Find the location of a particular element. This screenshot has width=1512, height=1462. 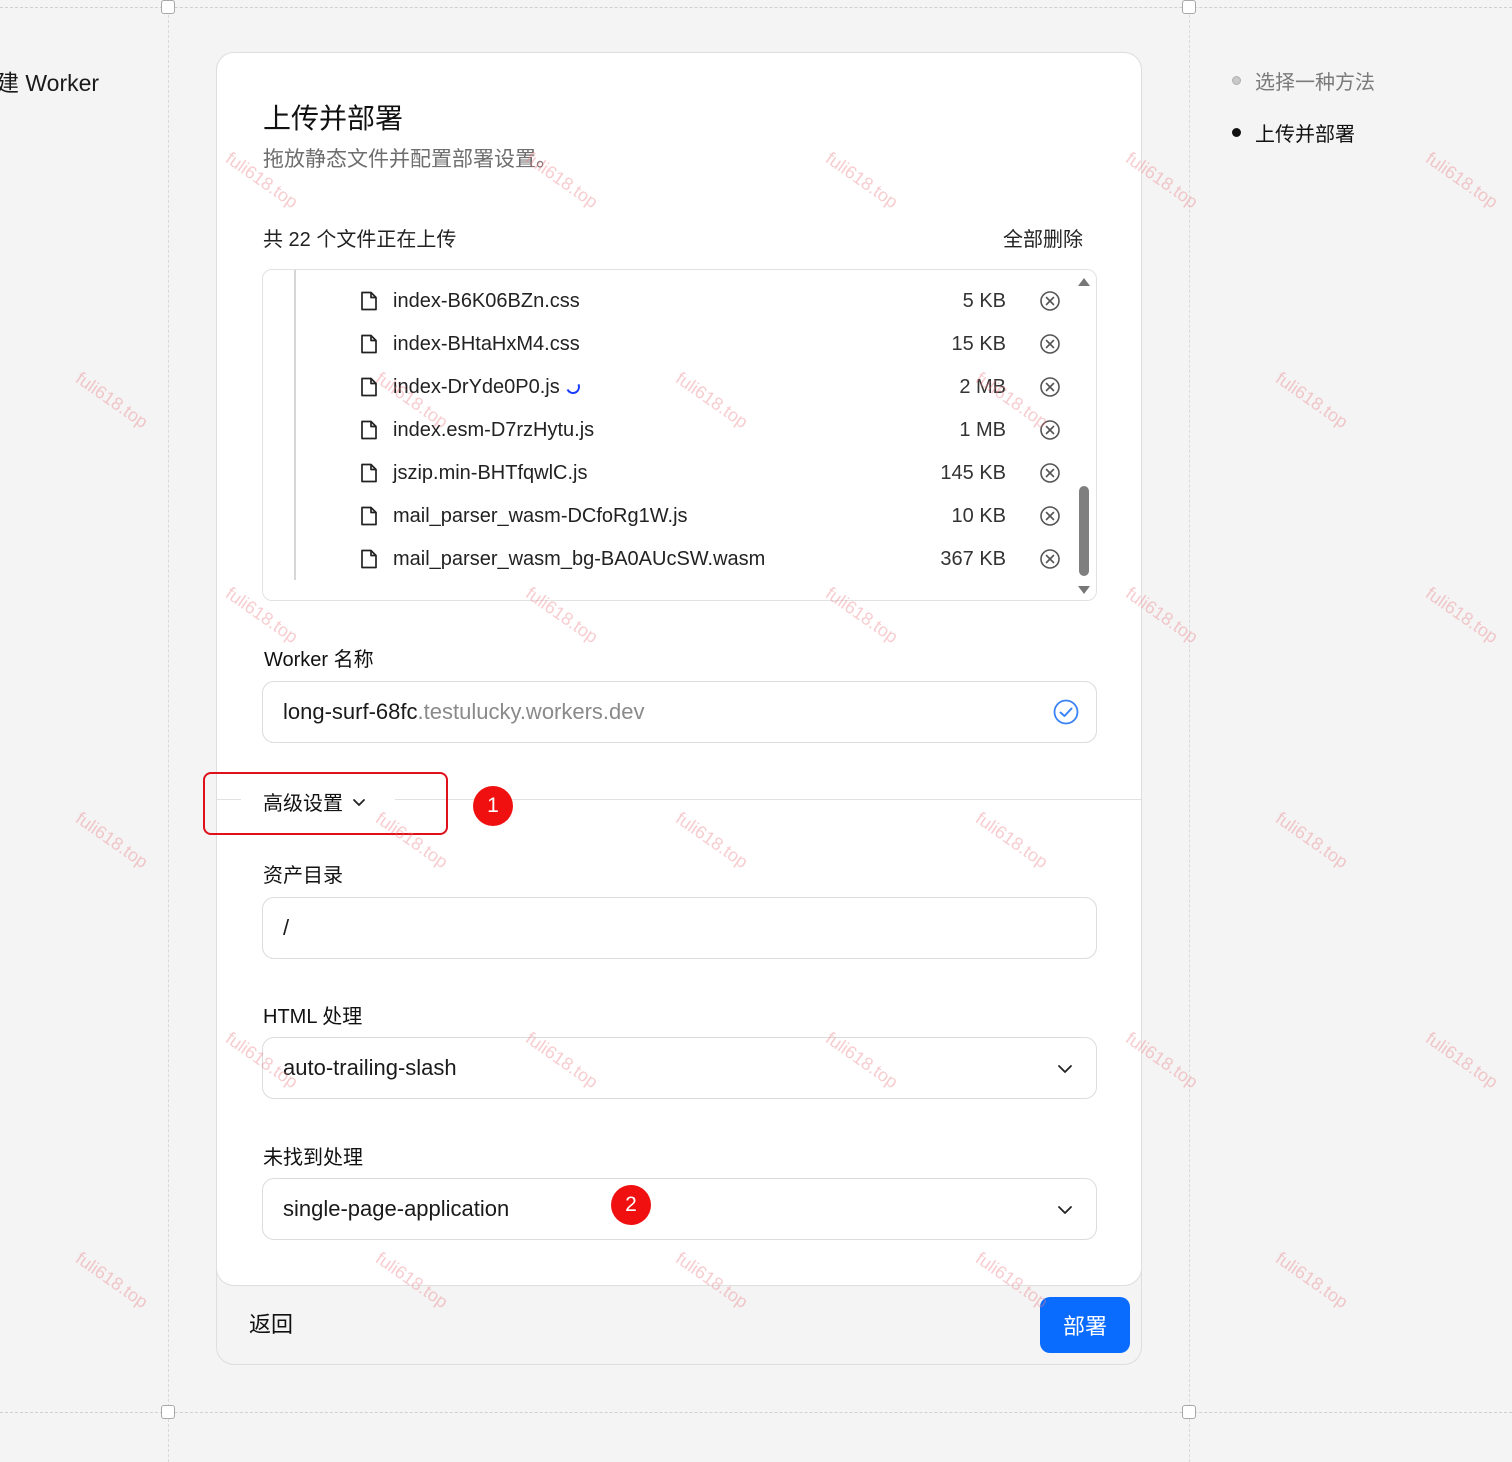

file-size: 367 KB is located at coordinates (973, 558).